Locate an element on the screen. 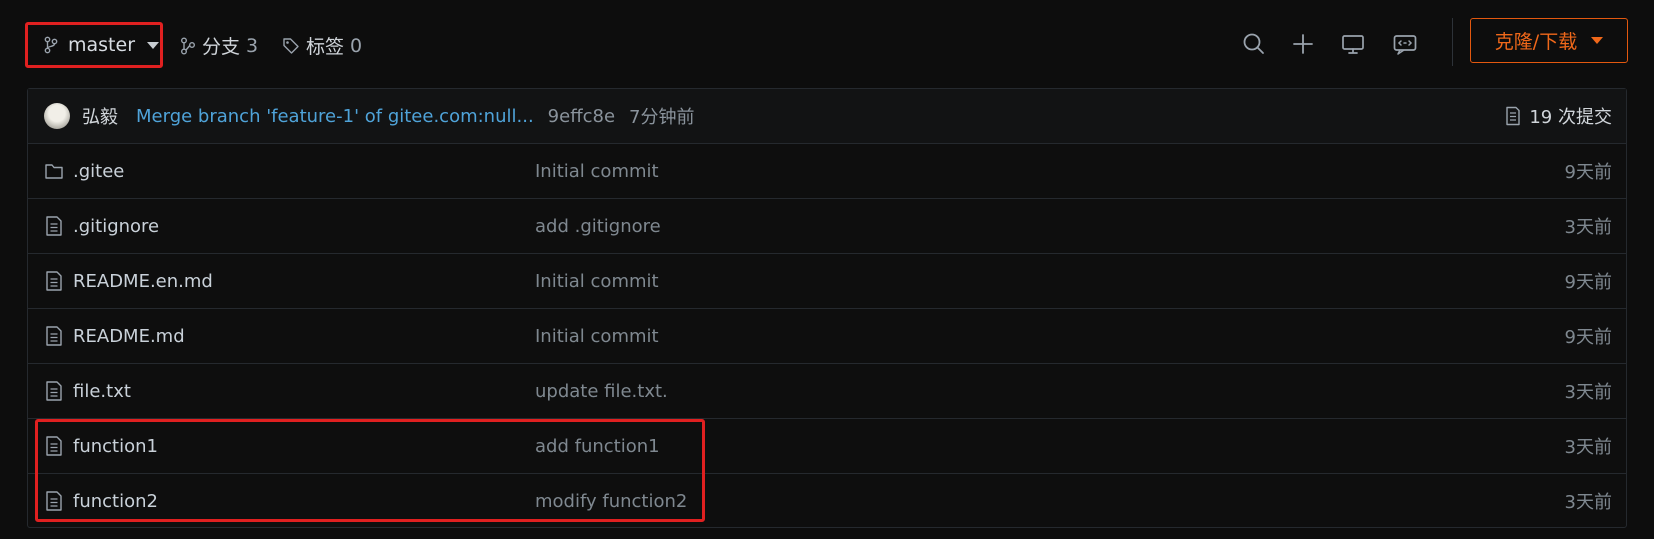 The height and width of the screenshot is (539, 1654). file-row: file.txt update file.txt. 3天前 is located at coordinates (827, 391).